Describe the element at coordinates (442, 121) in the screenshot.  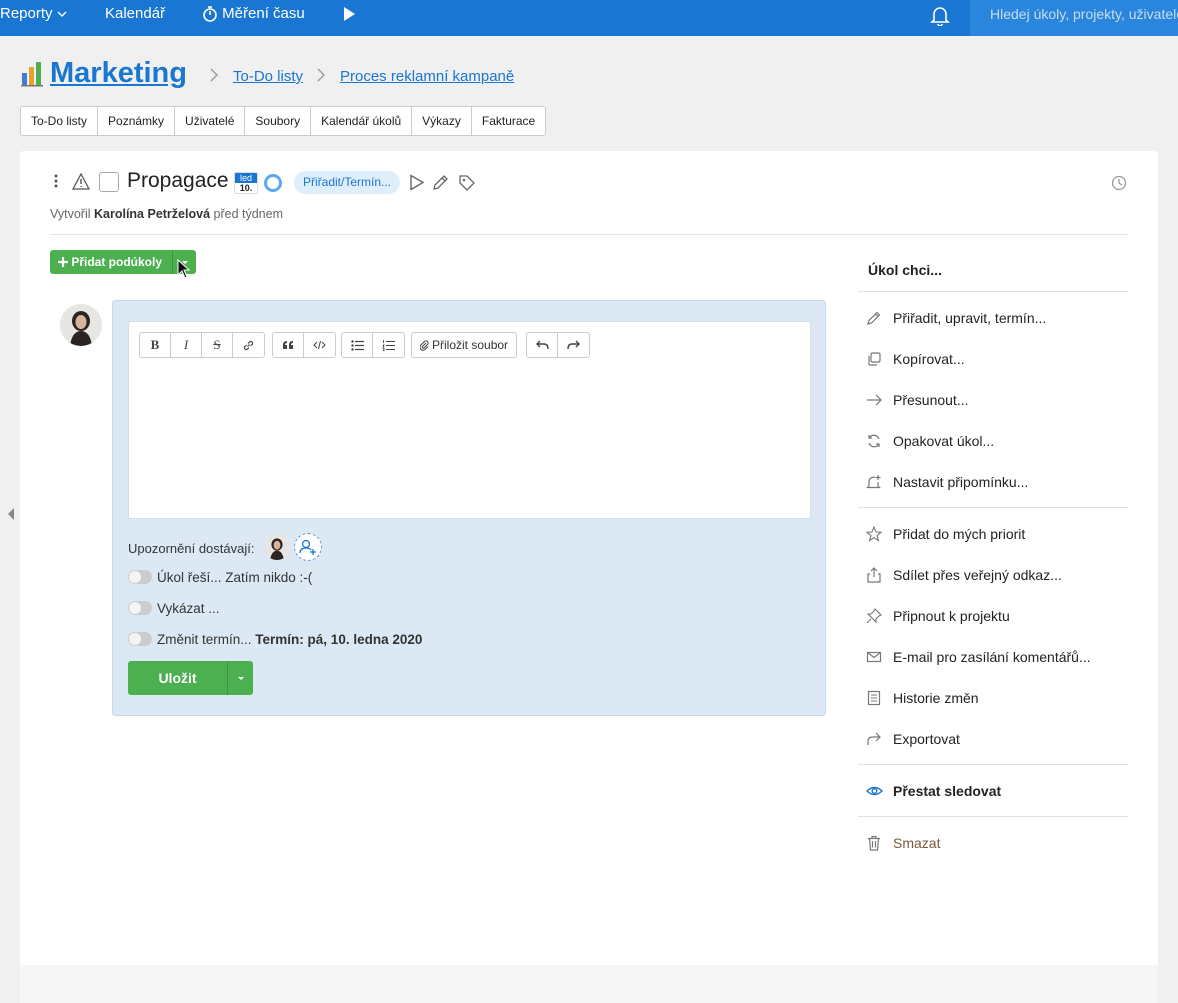
I see `tab-timesheets: Výkazy` at that location.